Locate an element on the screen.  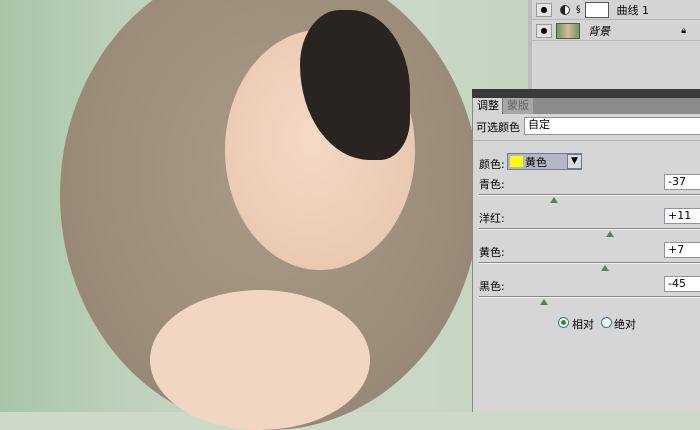
slider-value-input: -37 is located at coordinates (682, 182).